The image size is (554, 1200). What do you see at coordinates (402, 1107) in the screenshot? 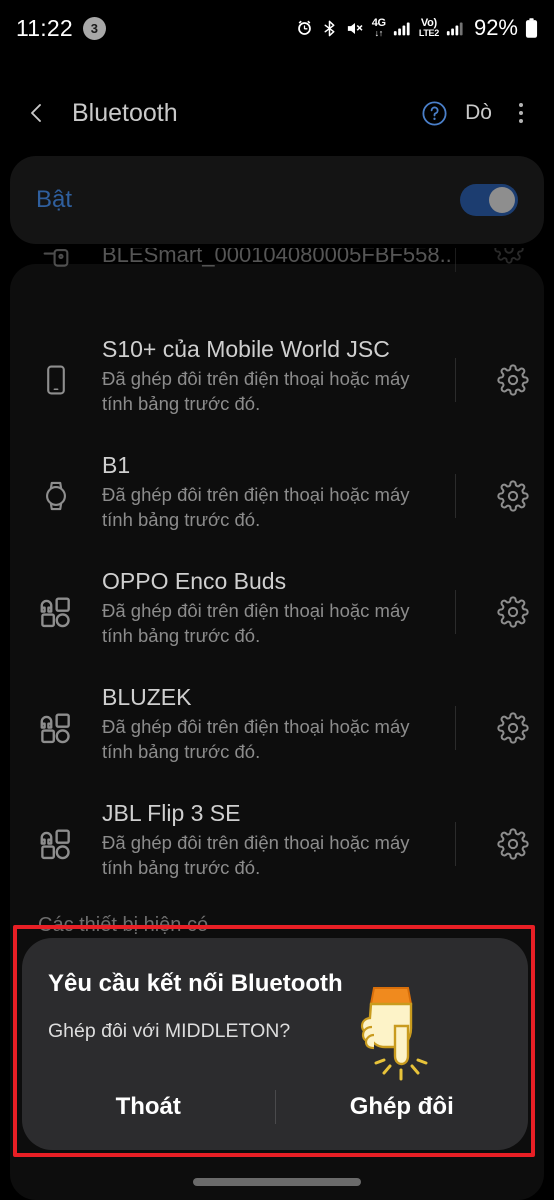
I see `pair-button: Ghép đôi` at bounding box center [402, 1107].